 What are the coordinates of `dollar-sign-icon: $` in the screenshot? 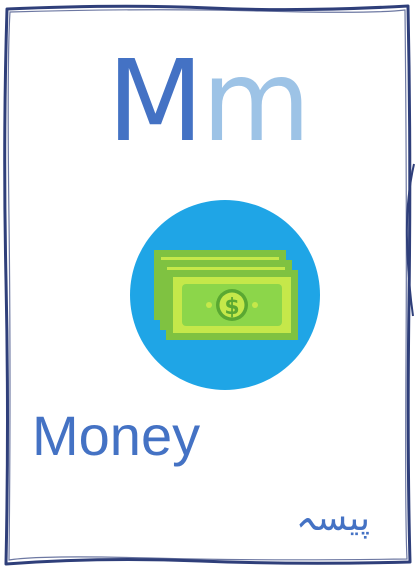 It's located at (231, 307).